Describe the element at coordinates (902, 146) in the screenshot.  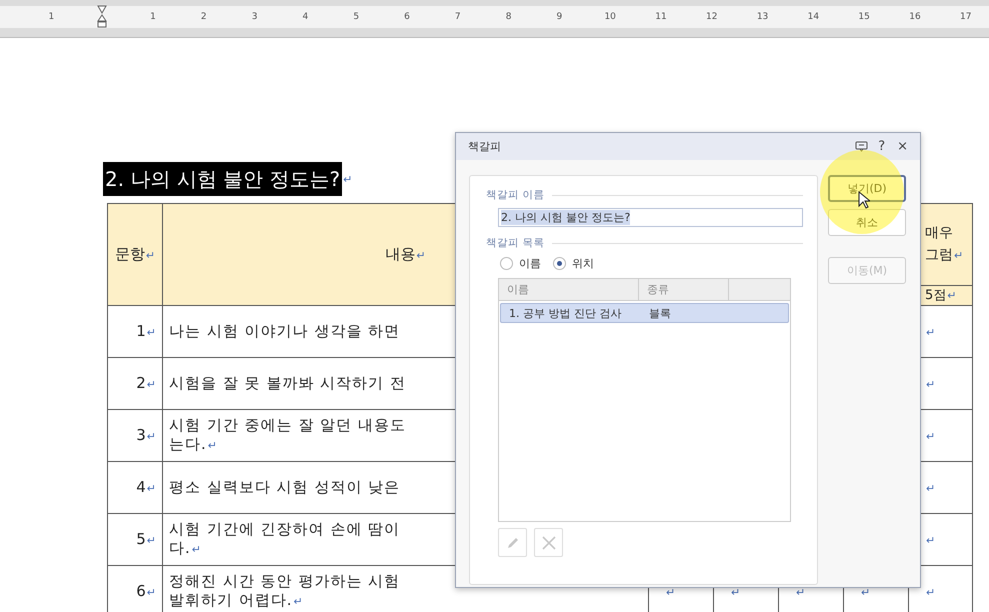
I see `close-button: ×` at that location.